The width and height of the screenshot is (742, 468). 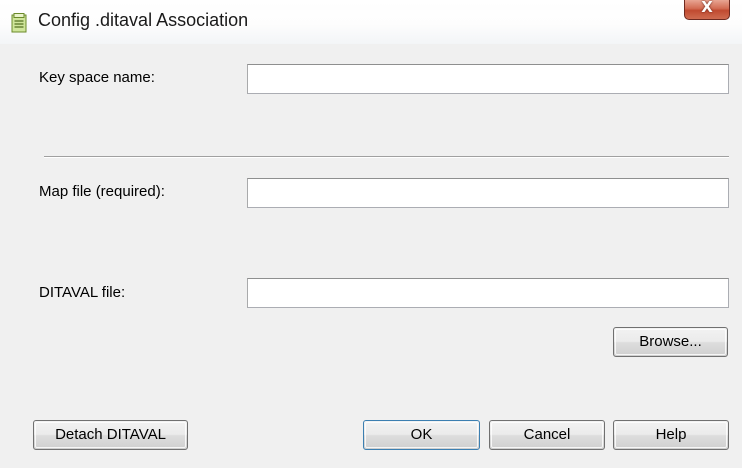 I want to click on title-bar: Config .ditaval Association X, so click(x=371, y=22).